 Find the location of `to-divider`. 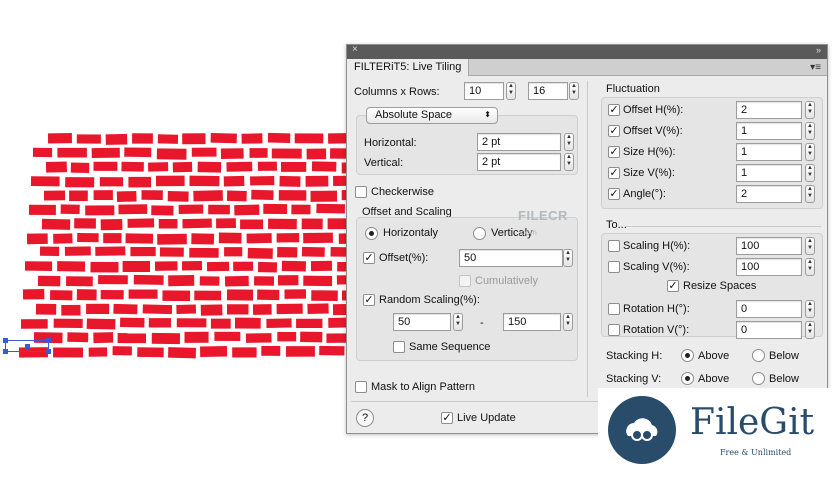

to-divider is located at coordinates (723, 226).